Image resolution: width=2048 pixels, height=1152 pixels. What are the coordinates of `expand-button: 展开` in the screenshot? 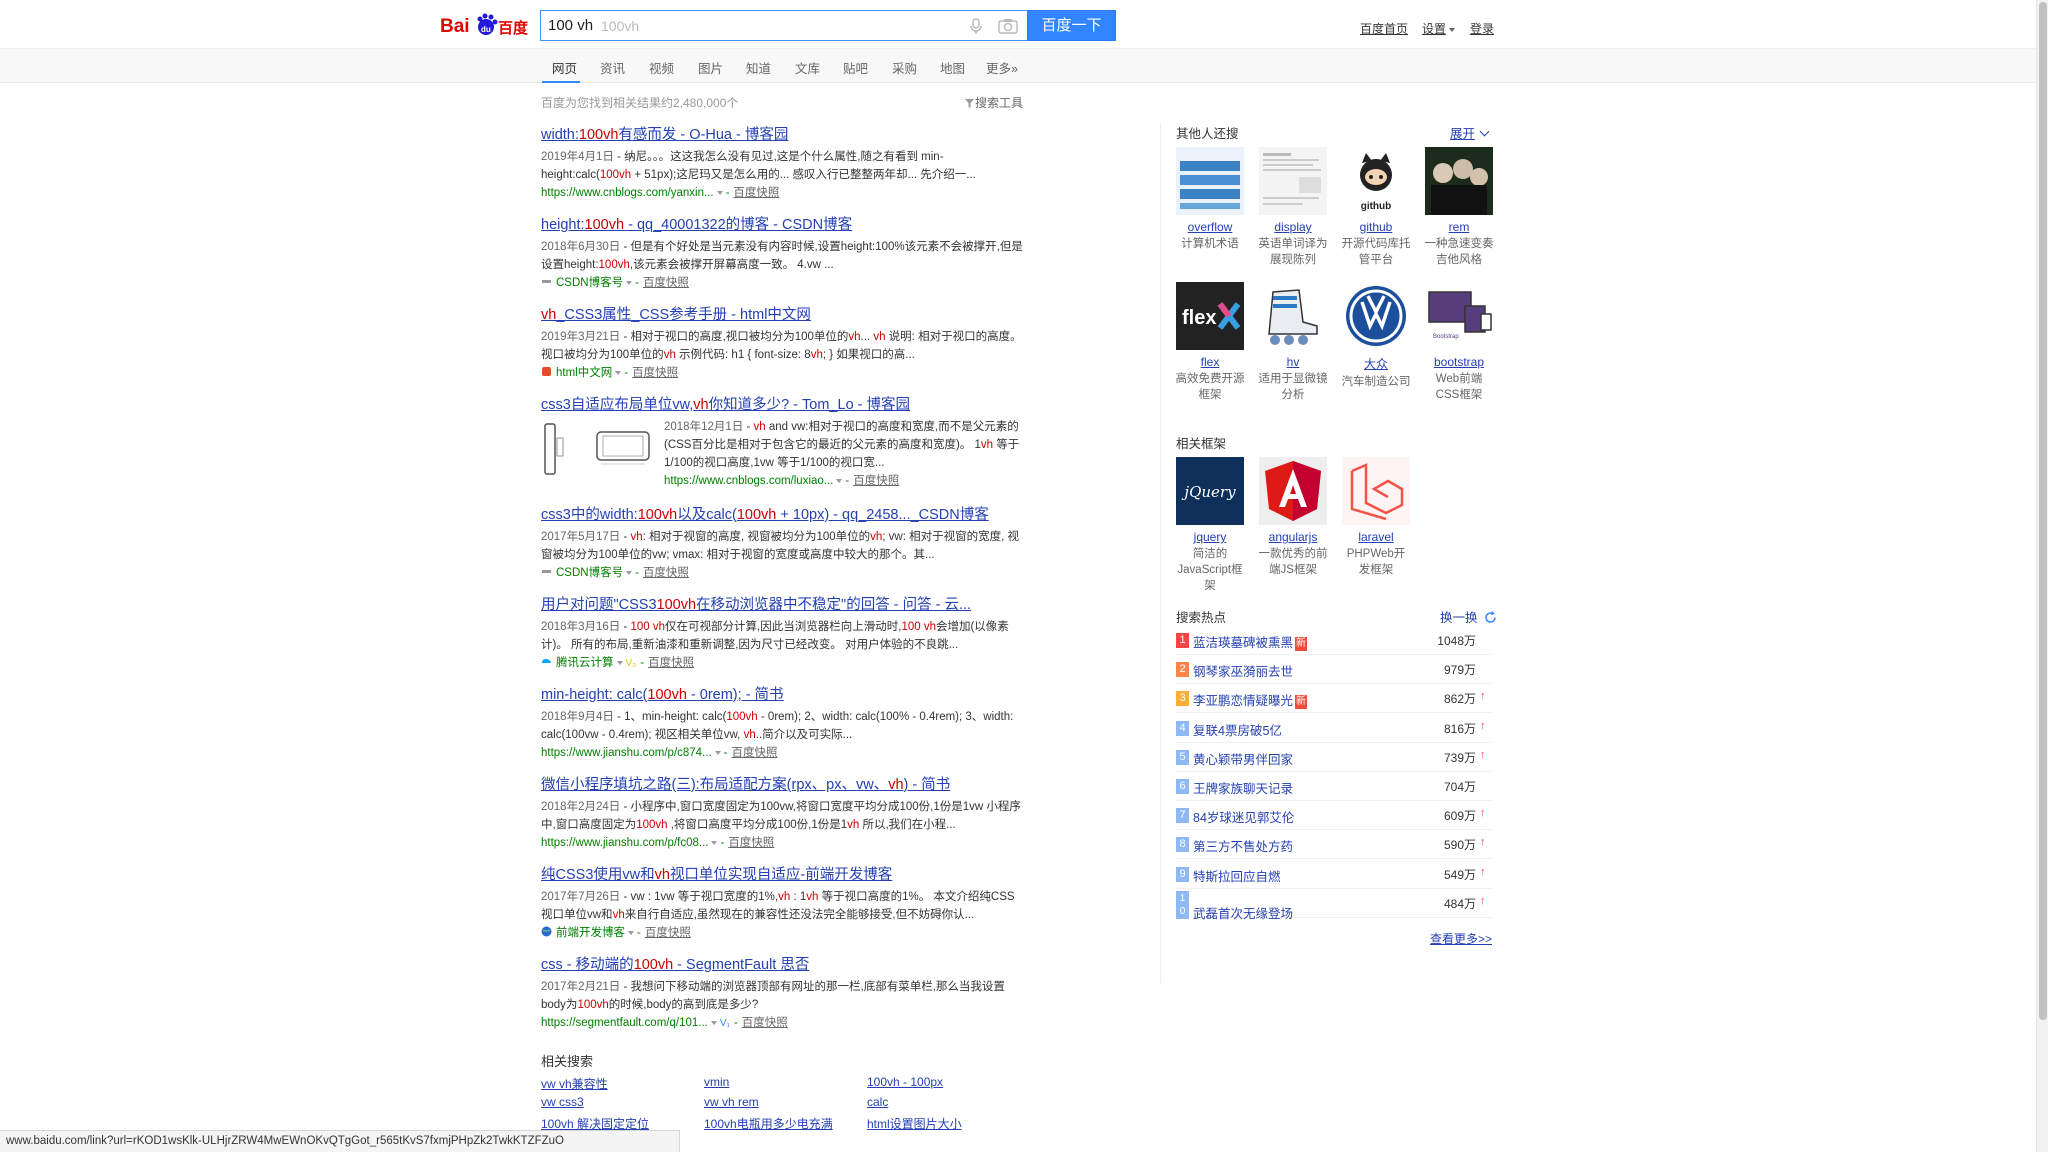 It's located at (1470, 132).